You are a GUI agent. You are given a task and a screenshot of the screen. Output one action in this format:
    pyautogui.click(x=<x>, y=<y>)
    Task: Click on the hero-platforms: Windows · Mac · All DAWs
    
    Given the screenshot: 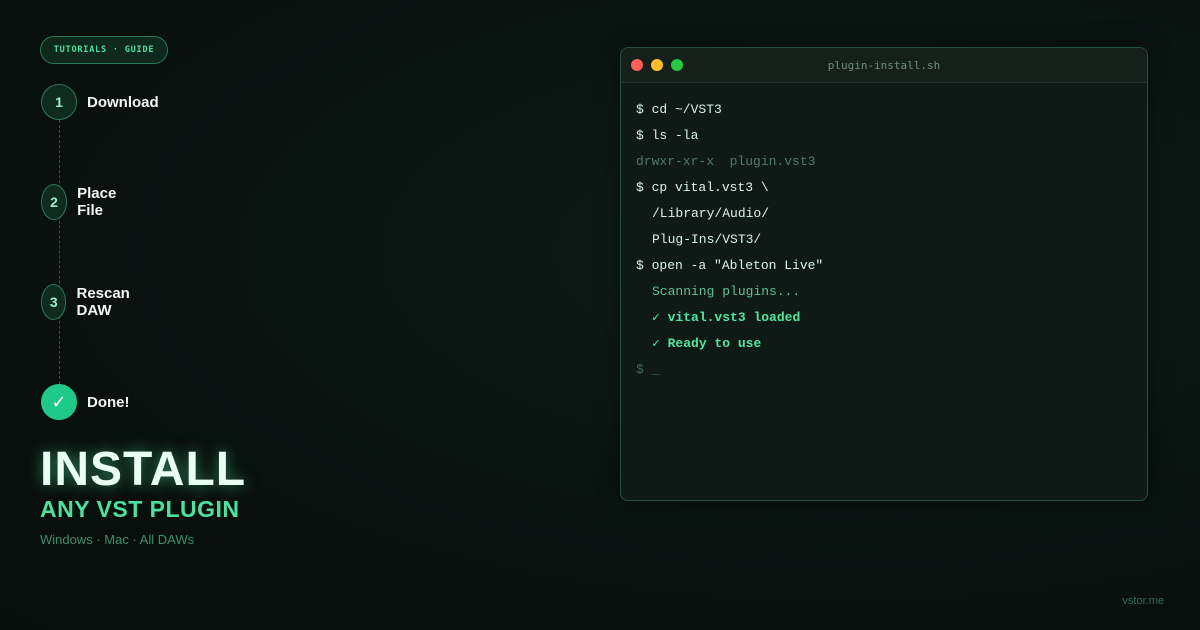 What is the action you would take?
    pyautogui.click(x=117, y=539)
    